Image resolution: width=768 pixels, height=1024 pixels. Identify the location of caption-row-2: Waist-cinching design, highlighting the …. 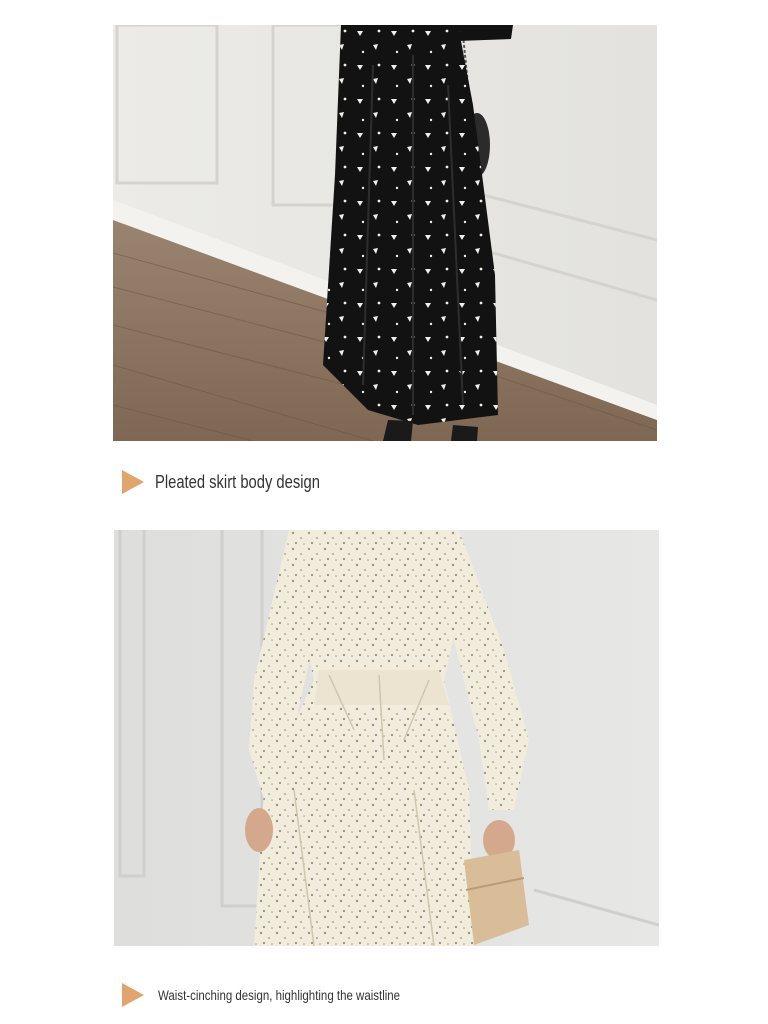
(287, 995).